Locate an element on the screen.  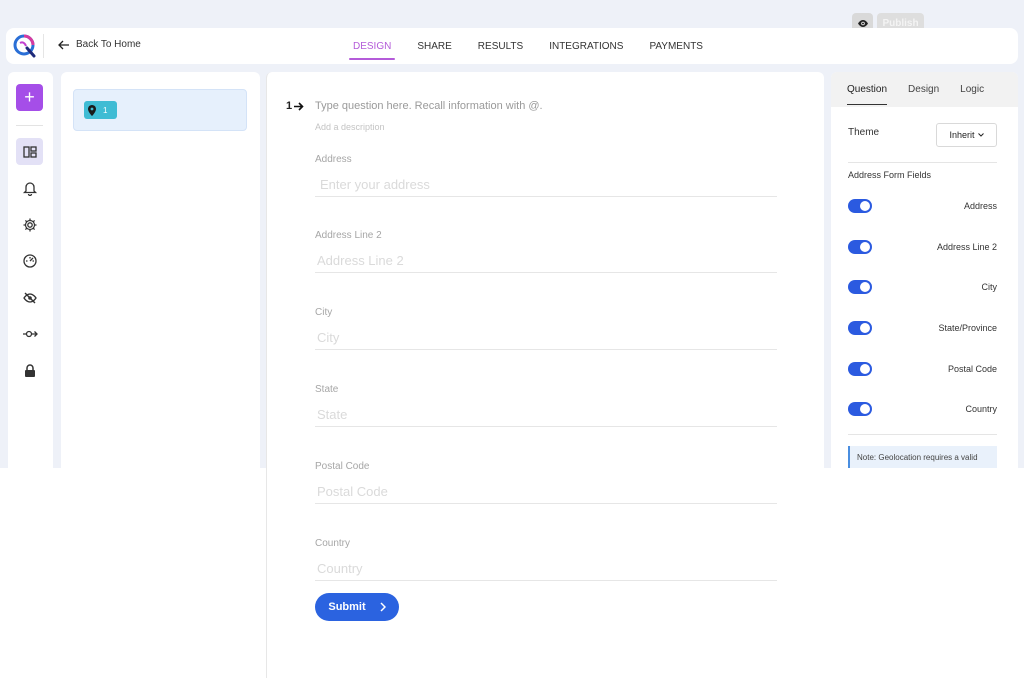
question-description-input: Add a description is located at coordinates (350, 127).